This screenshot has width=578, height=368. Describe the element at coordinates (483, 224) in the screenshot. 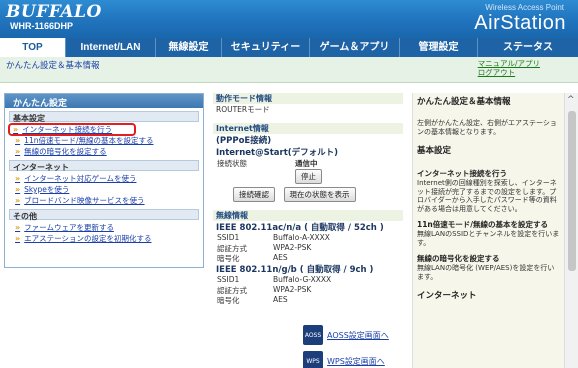

I see `help-sub-11n: 11n倍速モード/無線の基本を設定する` at that location.